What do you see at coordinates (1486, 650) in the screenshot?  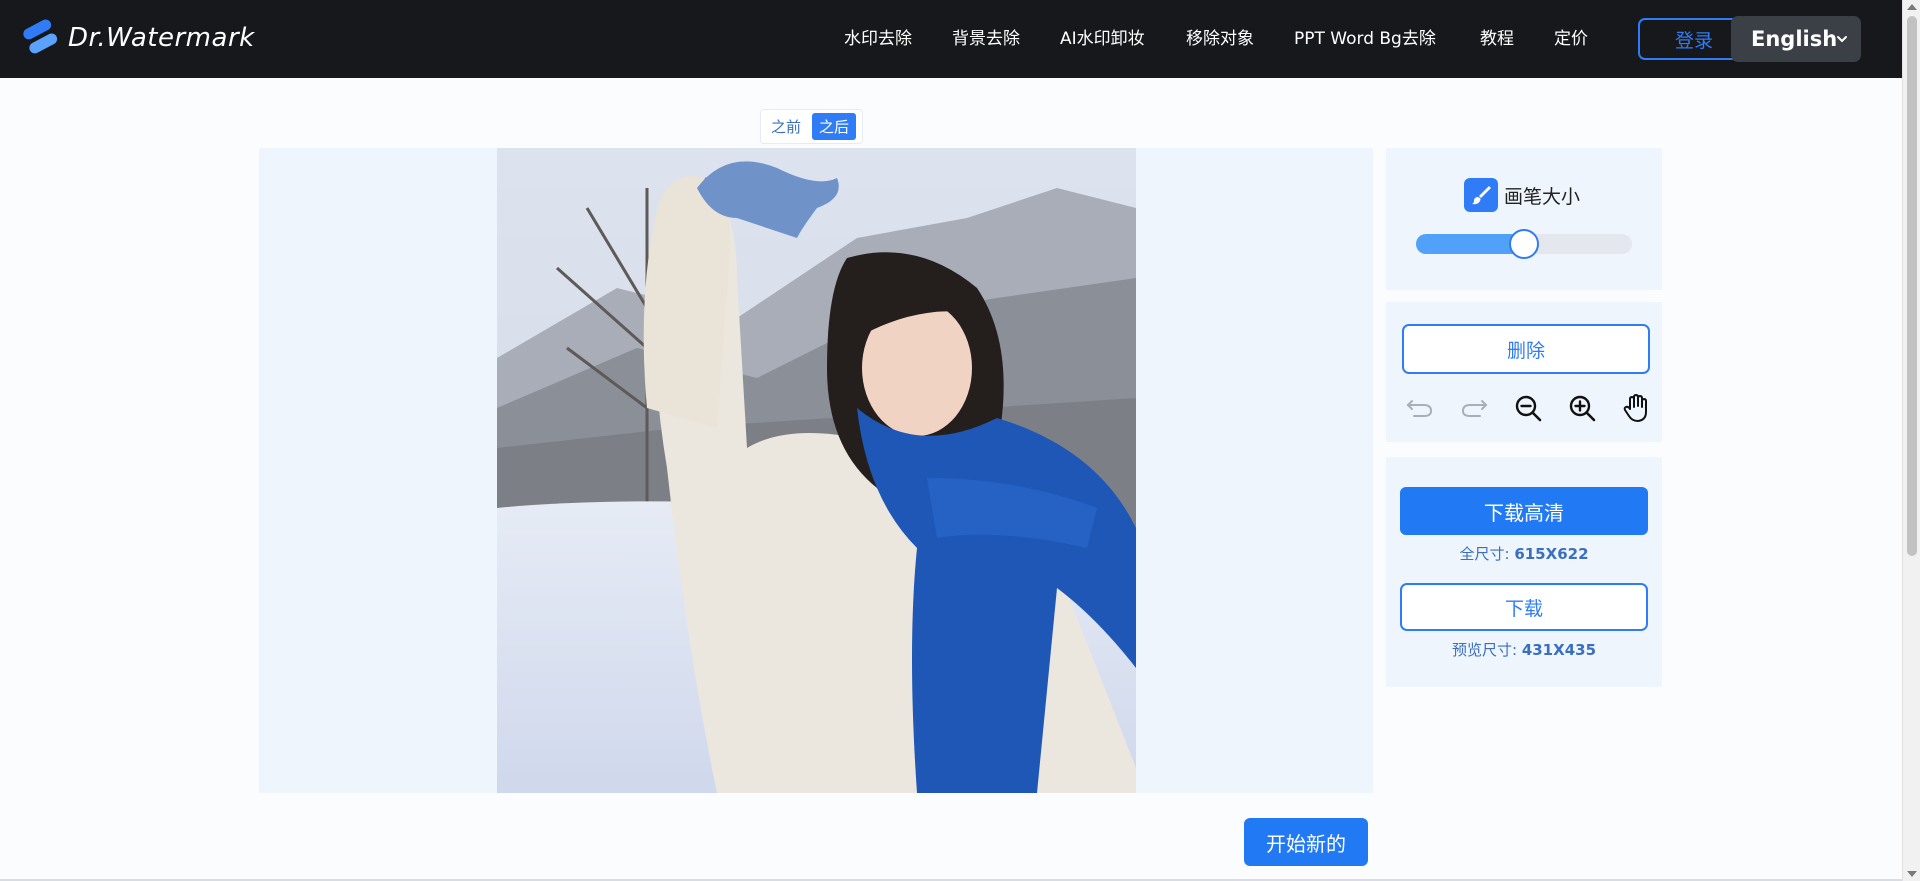 I see `preview-size-label: 预览尺寸:` at bounding box center [1486, 650].